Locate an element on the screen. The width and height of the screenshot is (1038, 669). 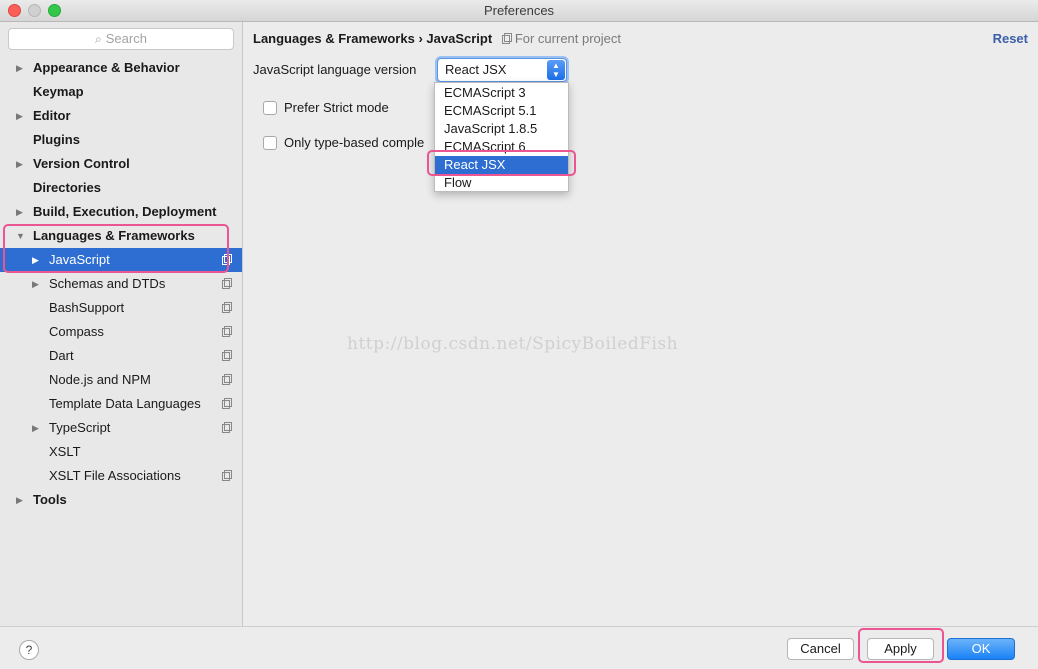
sidebar-item-label: BashSupport is located at coordinates (87, 307).